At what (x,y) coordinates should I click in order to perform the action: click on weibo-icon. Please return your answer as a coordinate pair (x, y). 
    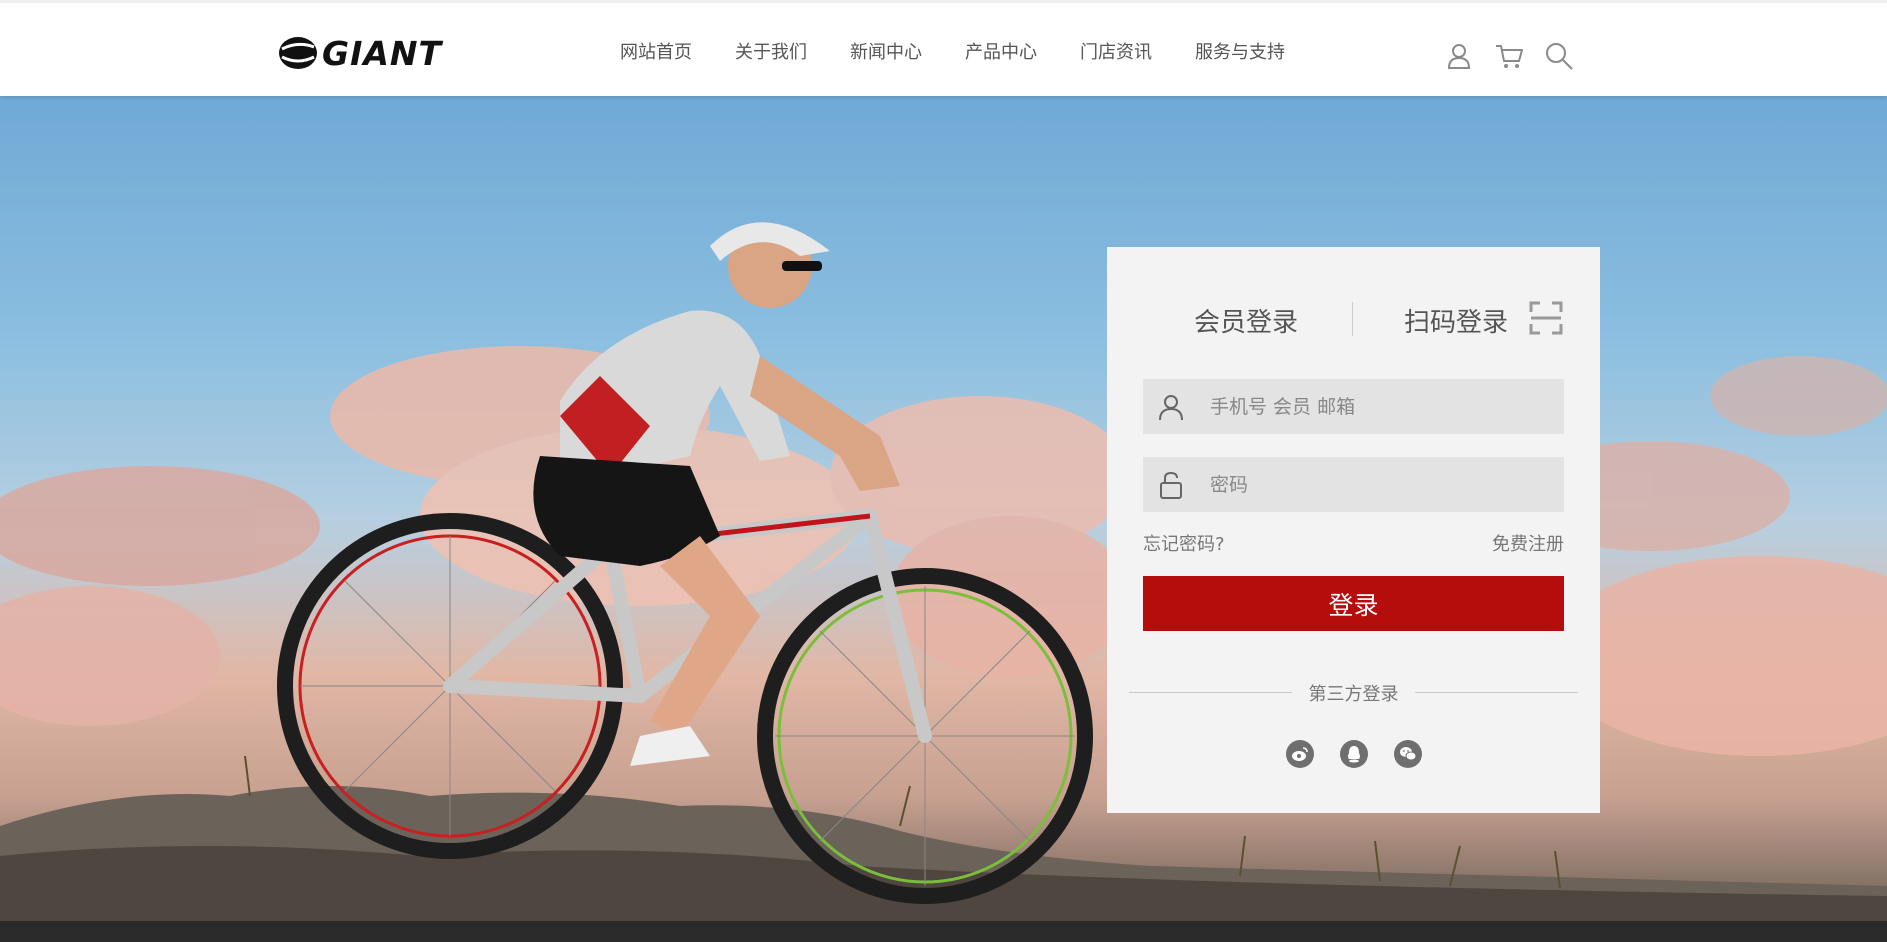
    Looking at the image, I should click on (1300, 754).